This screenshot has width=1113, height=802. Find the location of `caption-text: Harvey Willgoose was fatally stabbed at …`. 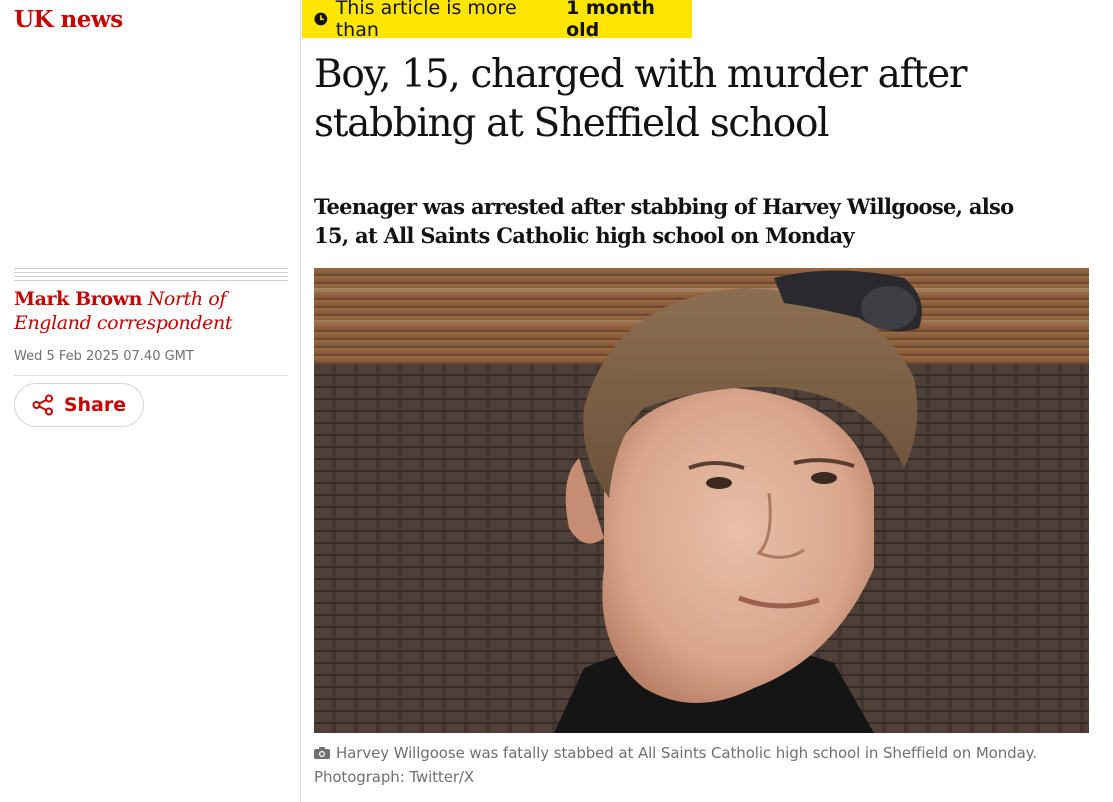

caption-text: Harvey Willgoose was fatally stabbed at … is located at coordinates (686, 753).